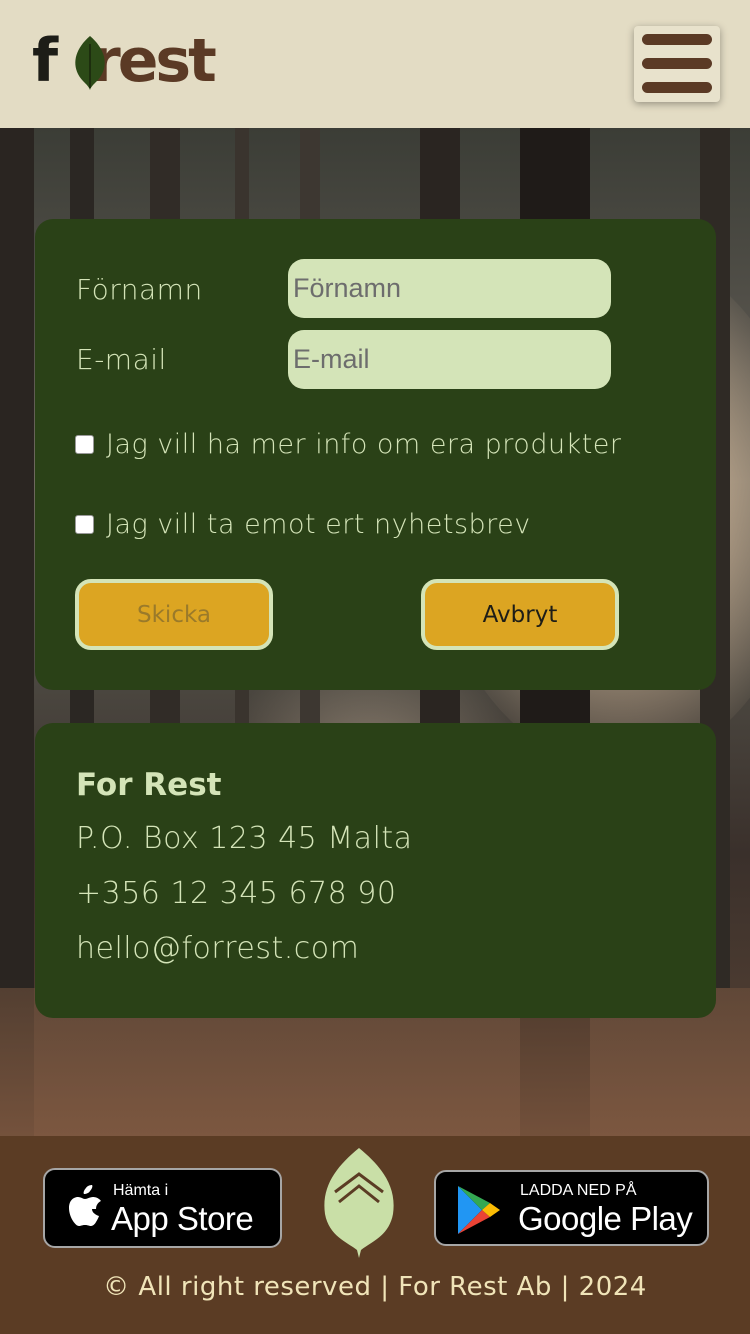  Describe the element at coordinates (520, 614) in the screenshot. I see `cancel-button: Avbryt` at that location.